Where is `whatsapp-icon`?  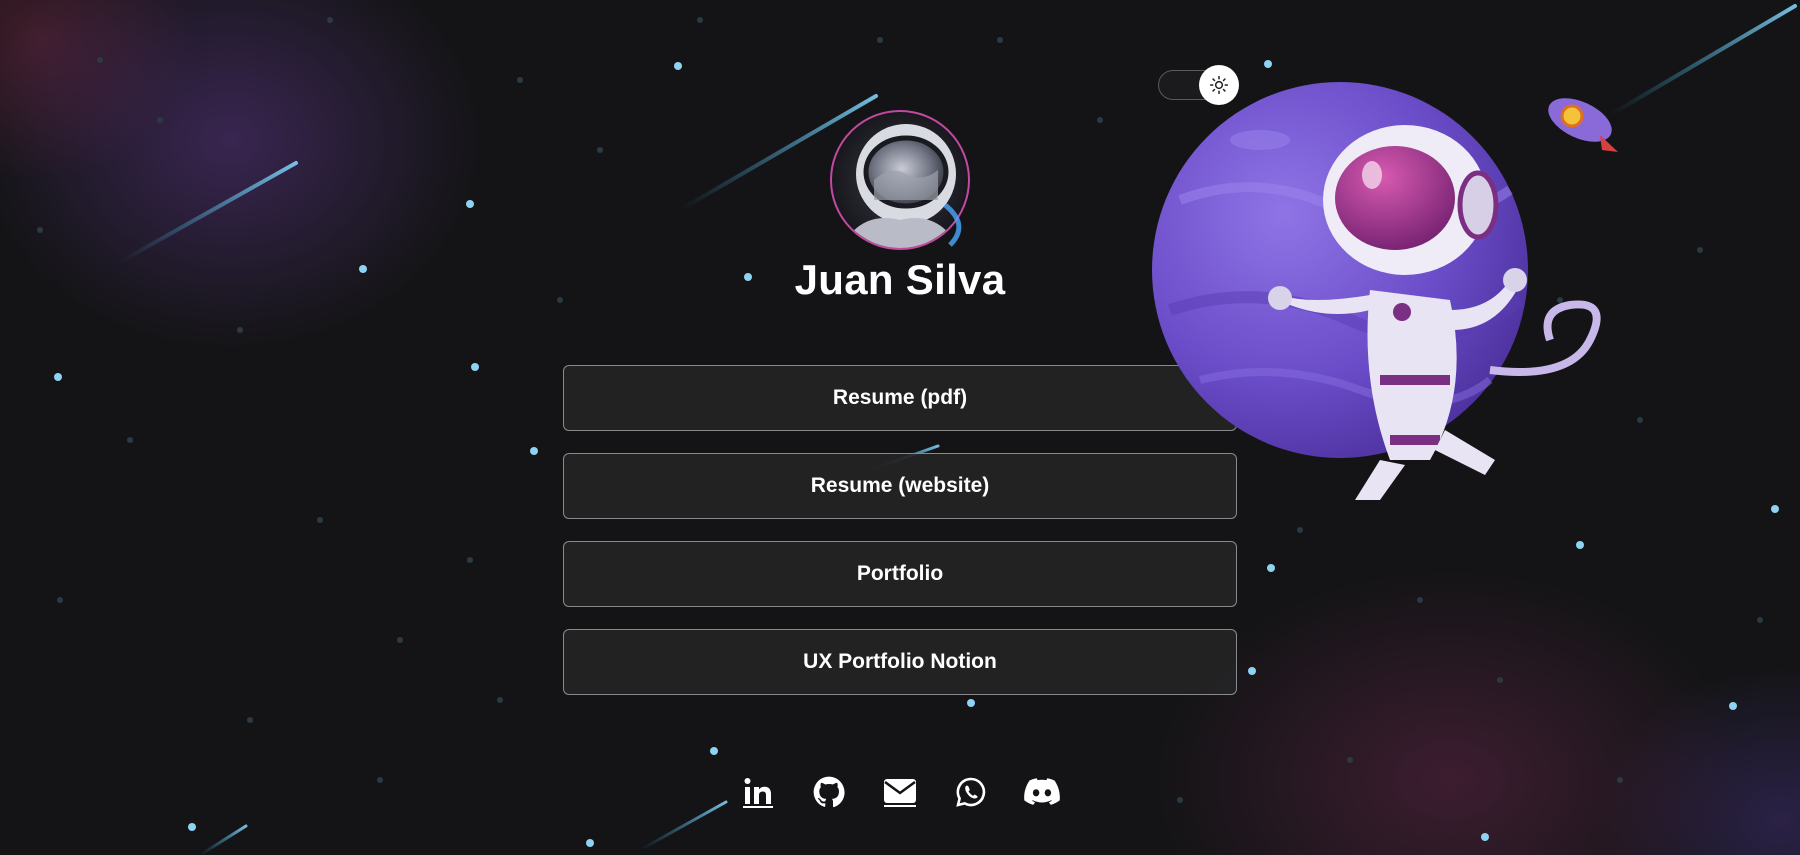
whatsapp-icon is located at coordinates (971, 792).